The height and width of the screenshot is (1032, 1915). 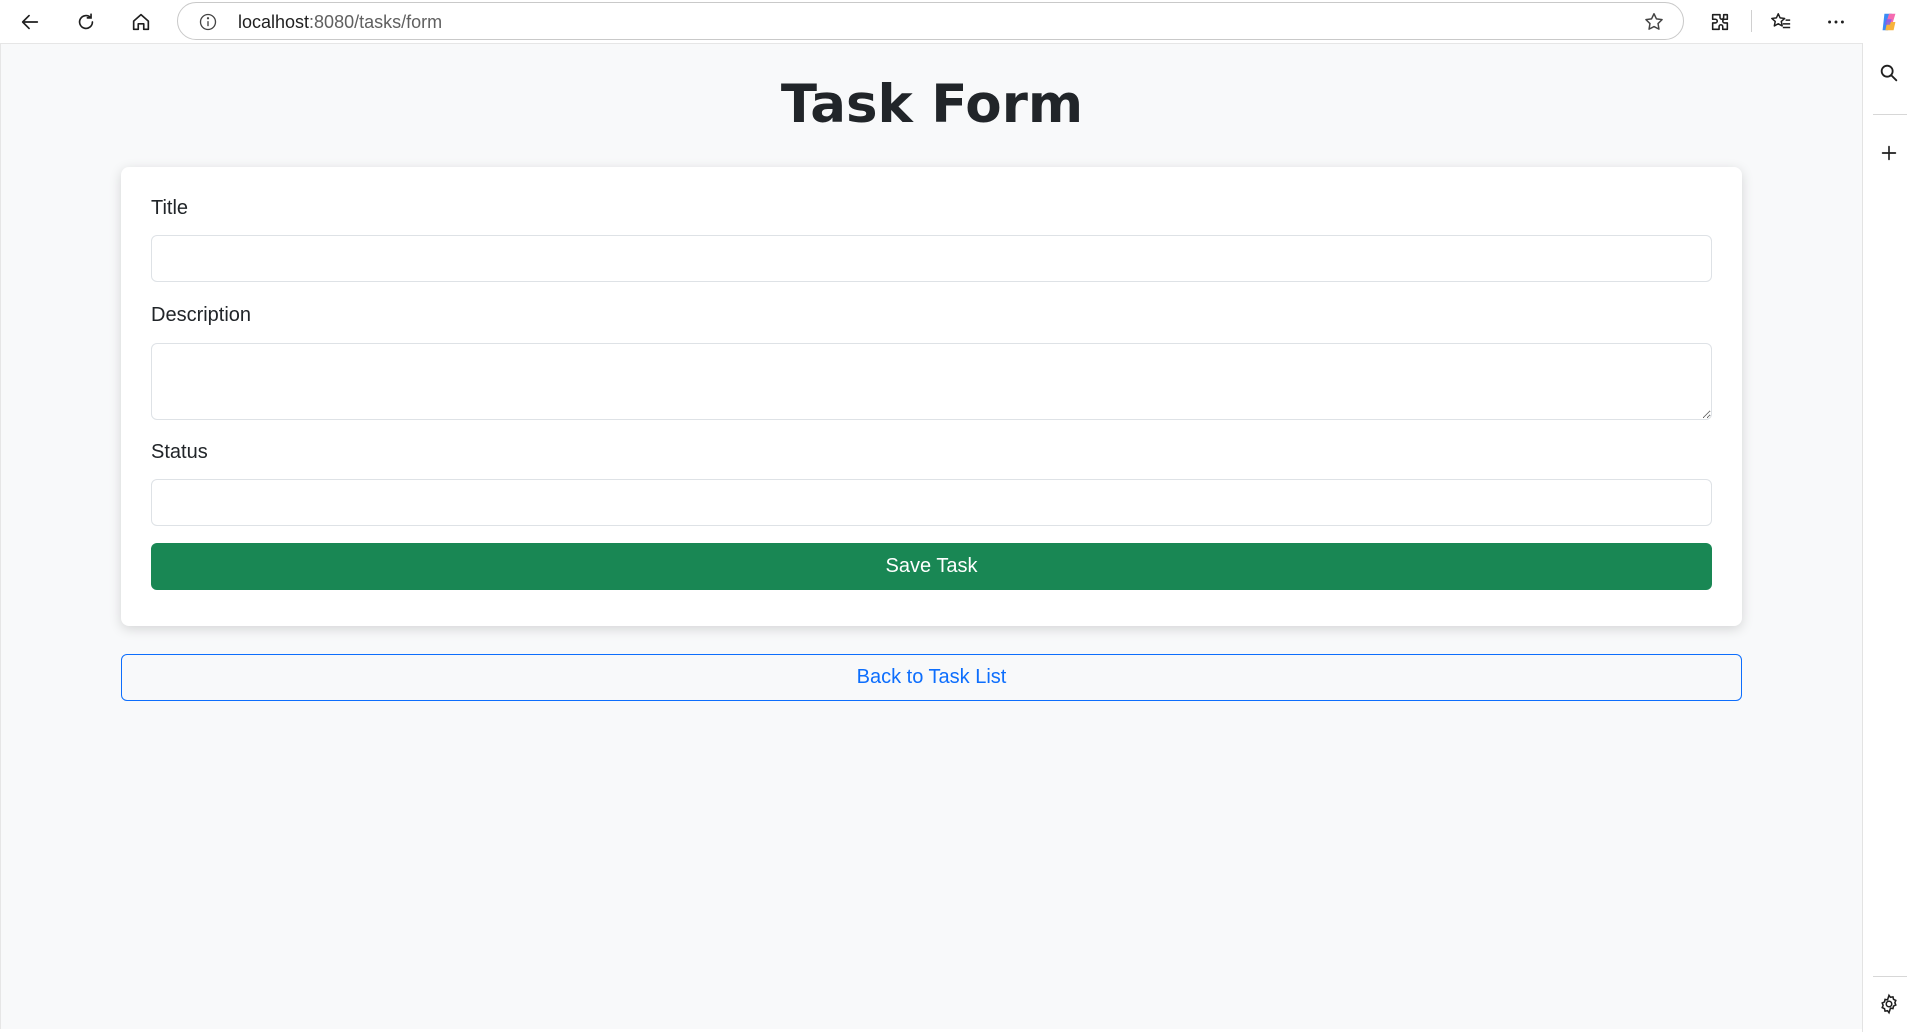 What do you see at coordinates (1889, 1004) in the screenshot?
I see `gear-icon` at bounding box center [1889, 1004].